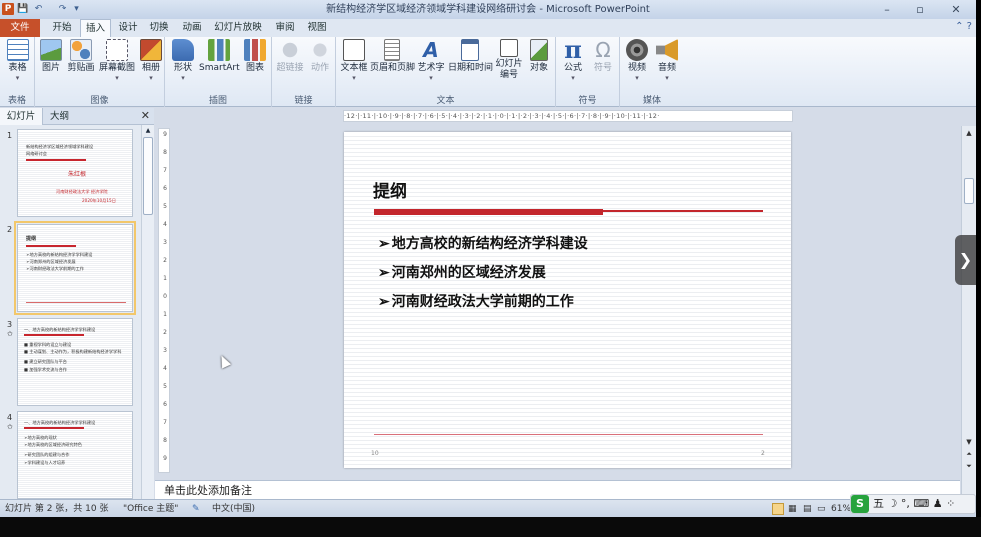 The image size is (981, 537). I want to click on title-underline-thin, so click(683, 211).